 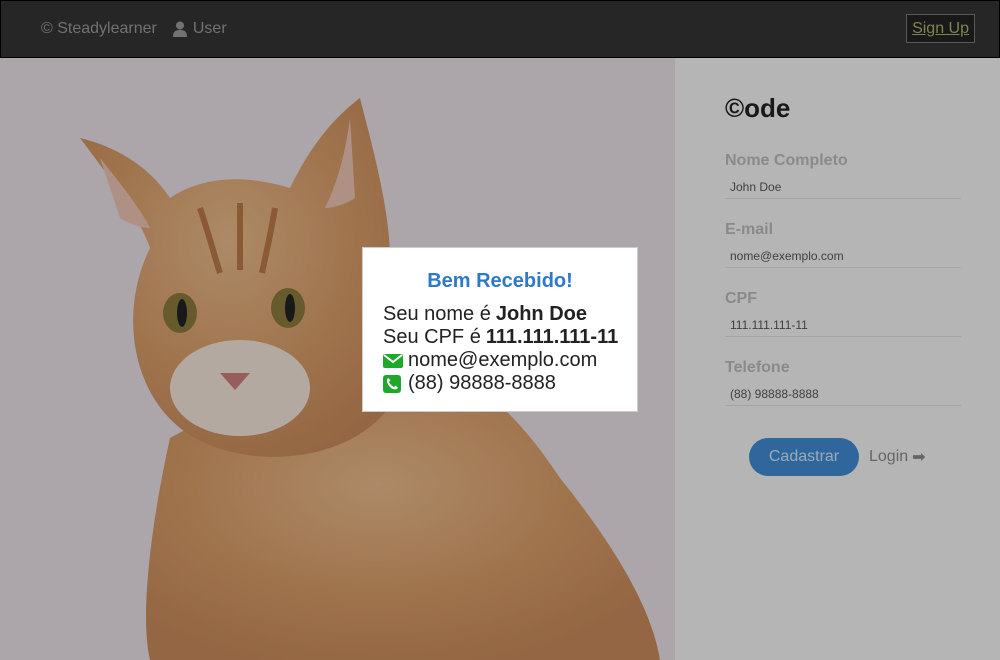 What do you see at coordinates (432, 337) in the screenshot?
I see `cpf-prefix: Seu CPF é` at bounding box center [432, 337].